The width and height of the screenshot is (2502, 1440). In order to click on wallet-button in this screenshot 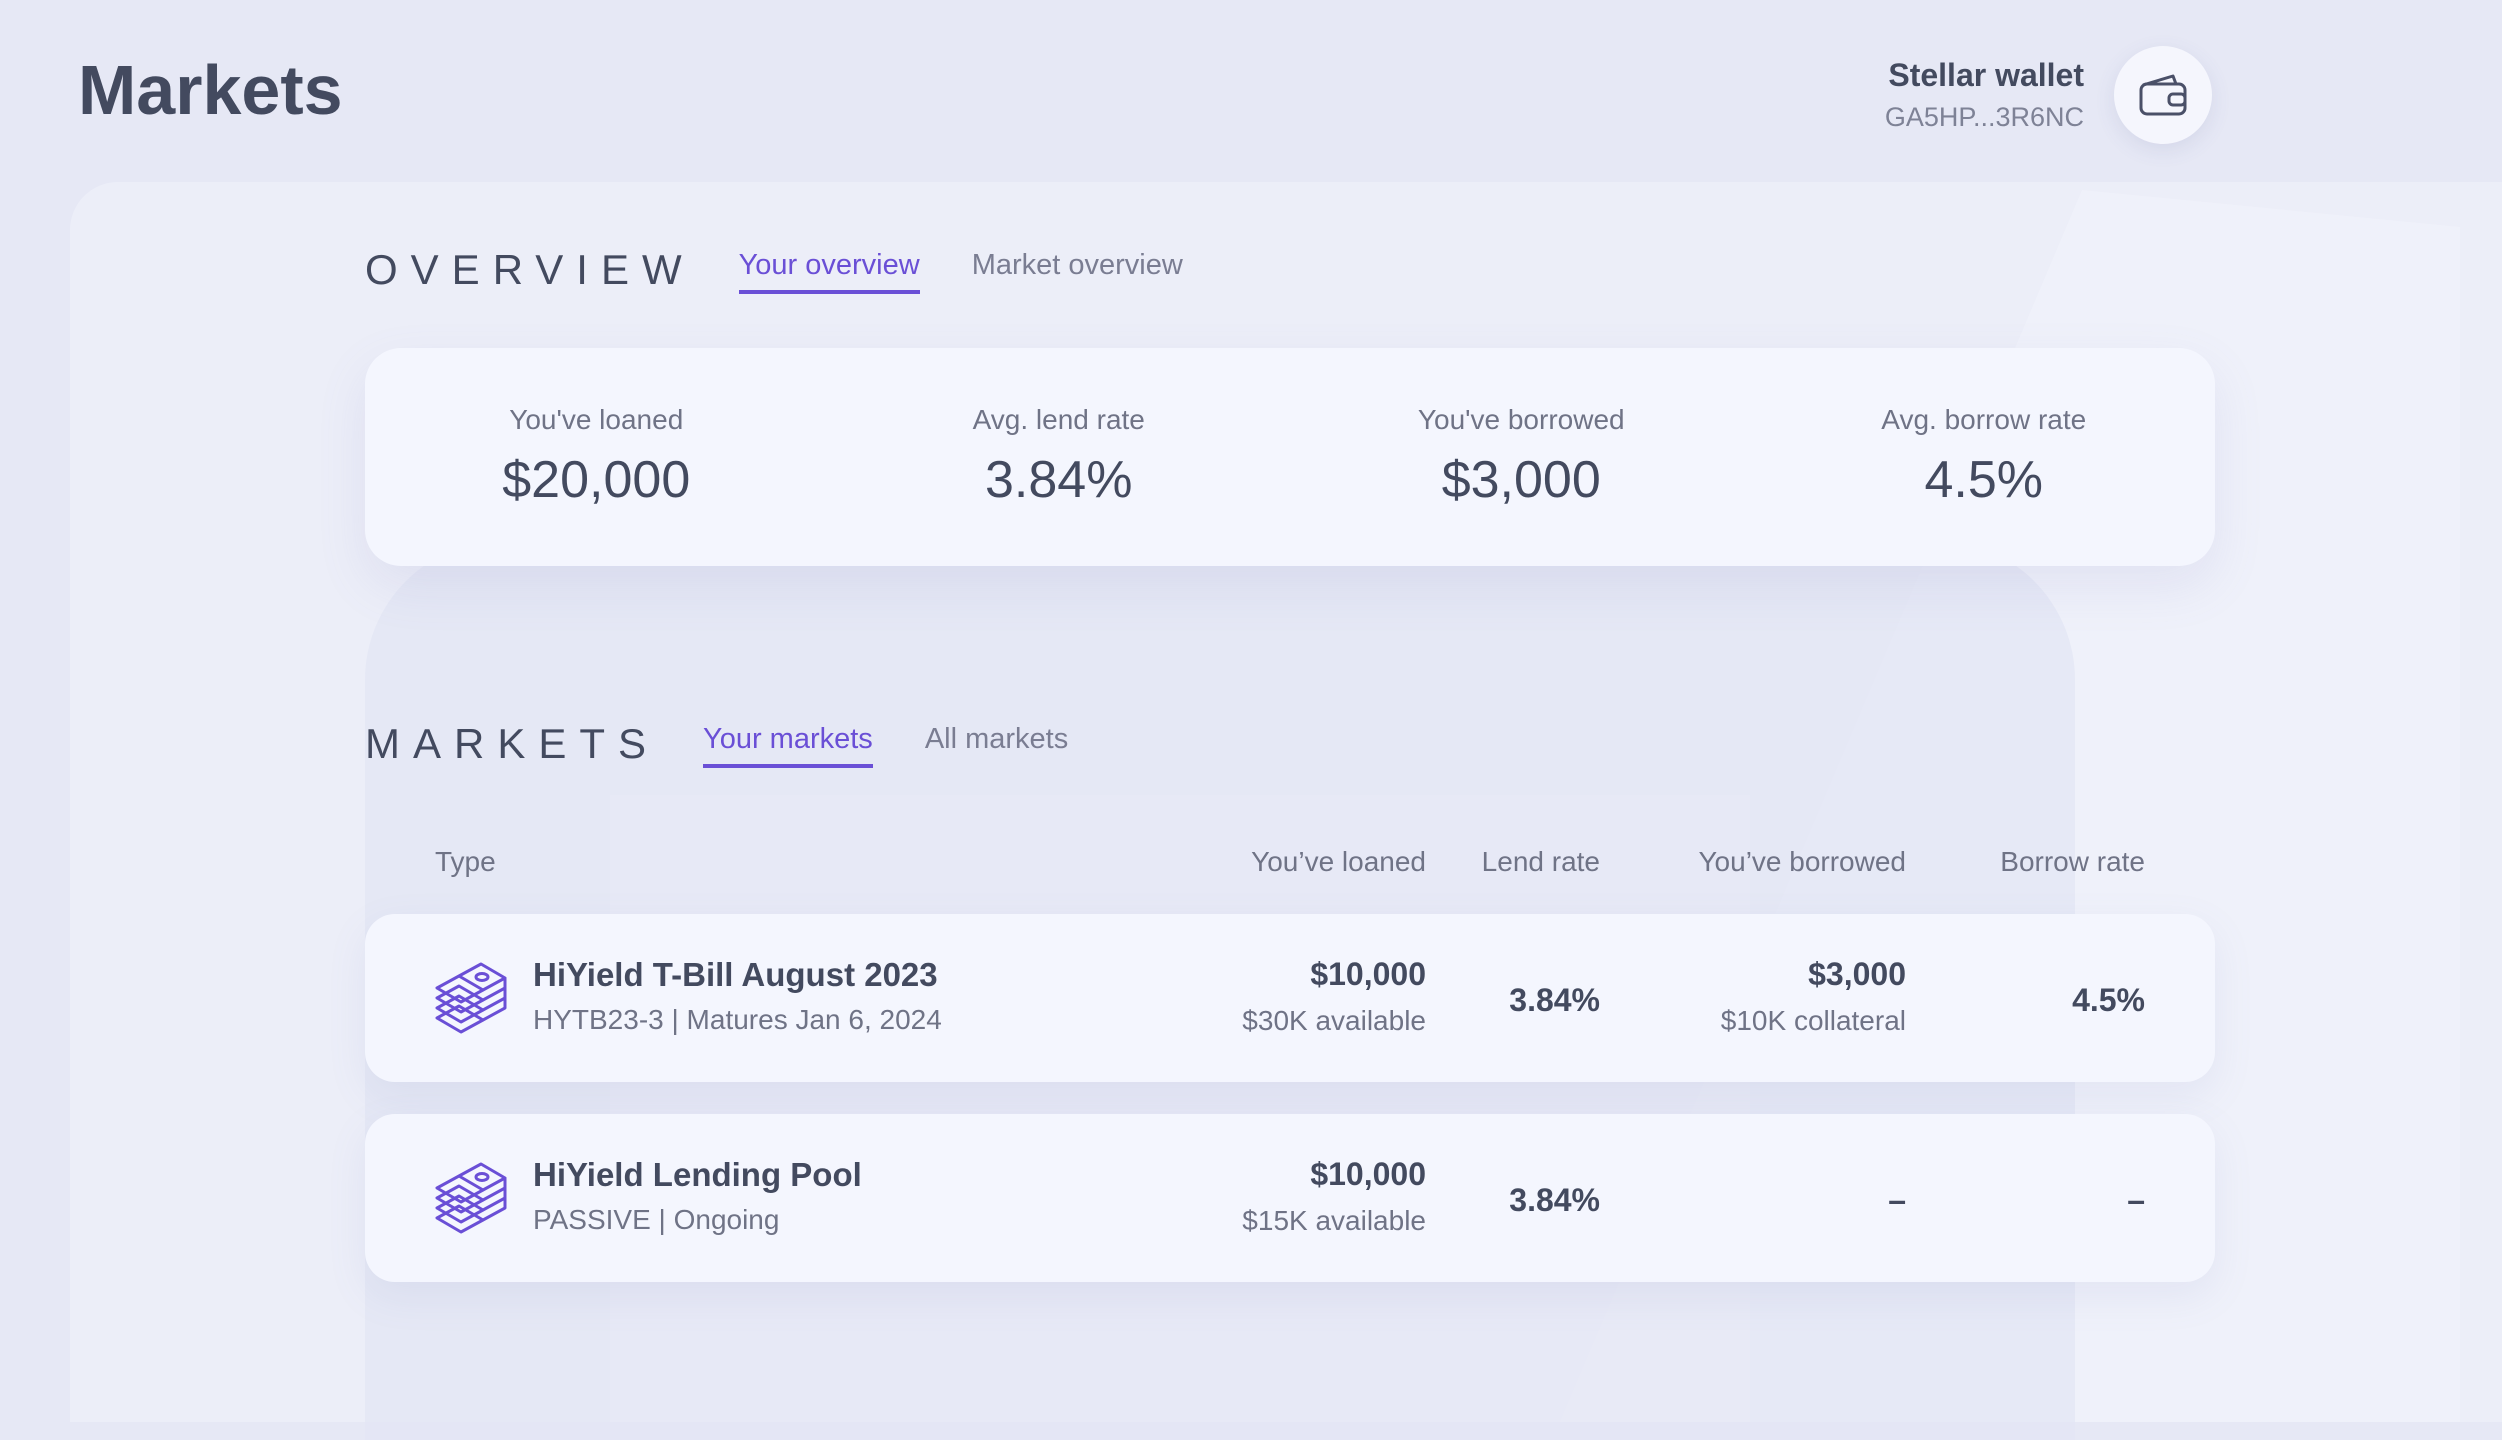, I will do `click(2163, 95)`.